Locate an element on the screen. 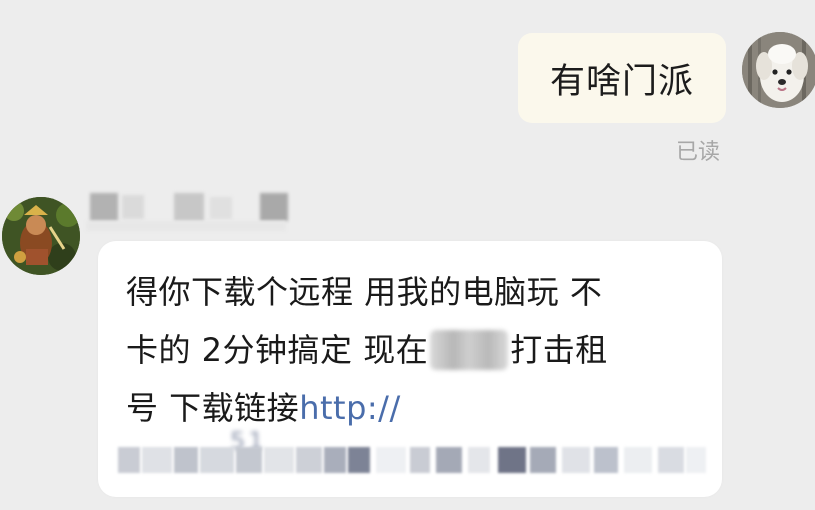 The image size is (815, 510). message-line-part: 号 下载链接 is located at coordinates (213, 408).